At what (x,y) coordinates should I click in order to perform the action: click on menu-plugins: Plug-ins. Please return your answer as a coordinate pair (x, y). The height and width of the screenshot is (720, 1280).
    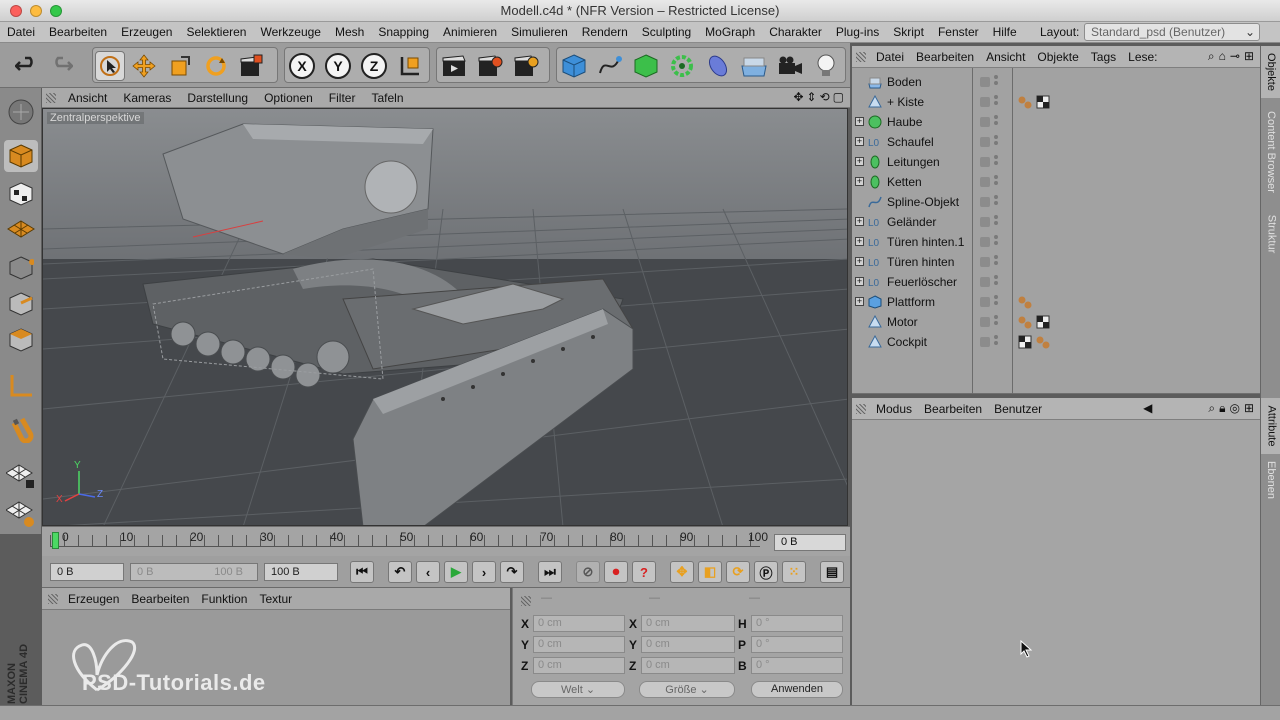
    Looking at the image, I should click on (857, 32).